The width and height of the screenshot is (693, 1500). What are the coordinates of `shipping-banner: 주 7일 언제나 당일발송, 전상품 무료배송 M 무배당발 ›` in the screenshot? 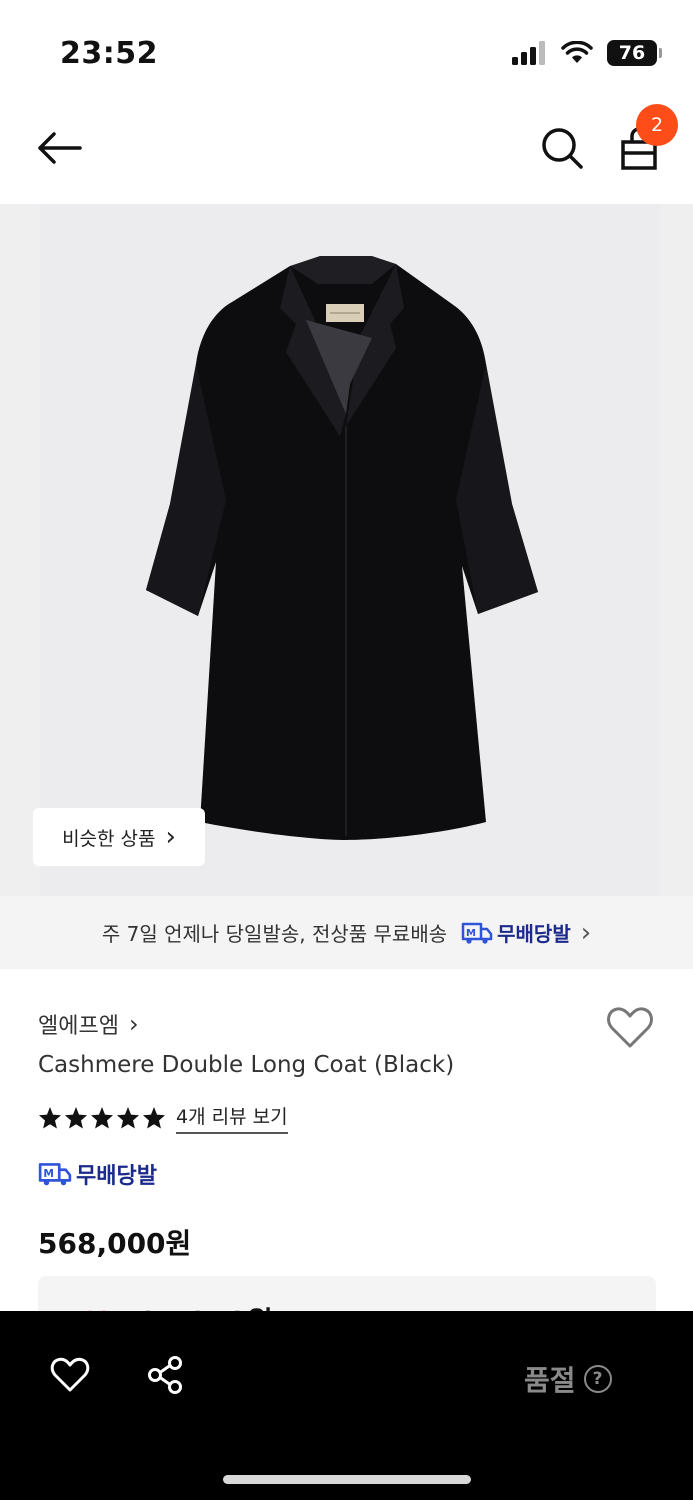 It's located at (346, 932).